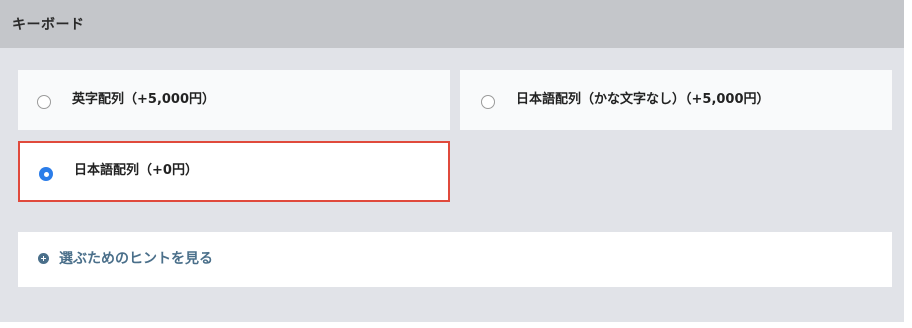  I want to click on option-english-layout: 英字配列（+5,000円）, so click(234, 100).